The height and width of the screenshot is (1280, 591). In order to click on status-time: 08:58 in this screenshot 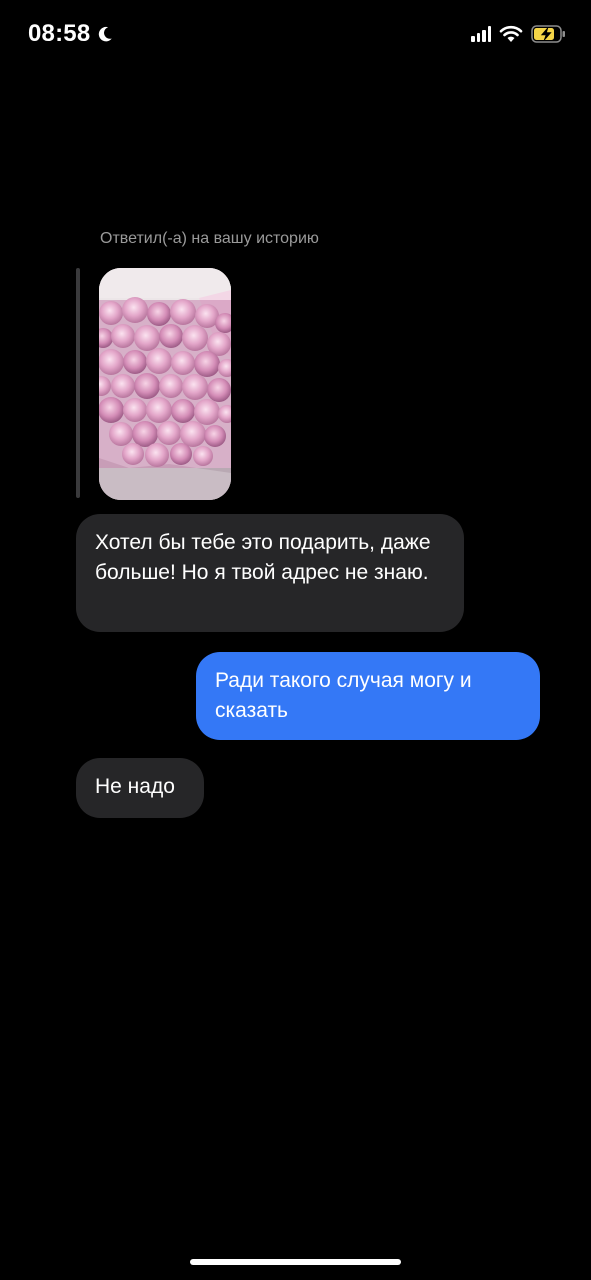, I will do `click(71, 34)`.